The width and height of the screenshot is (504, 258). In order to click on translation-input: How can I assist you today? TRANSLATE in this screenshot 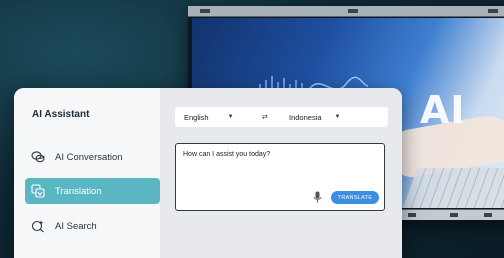, I will do `click(280, 177)`.